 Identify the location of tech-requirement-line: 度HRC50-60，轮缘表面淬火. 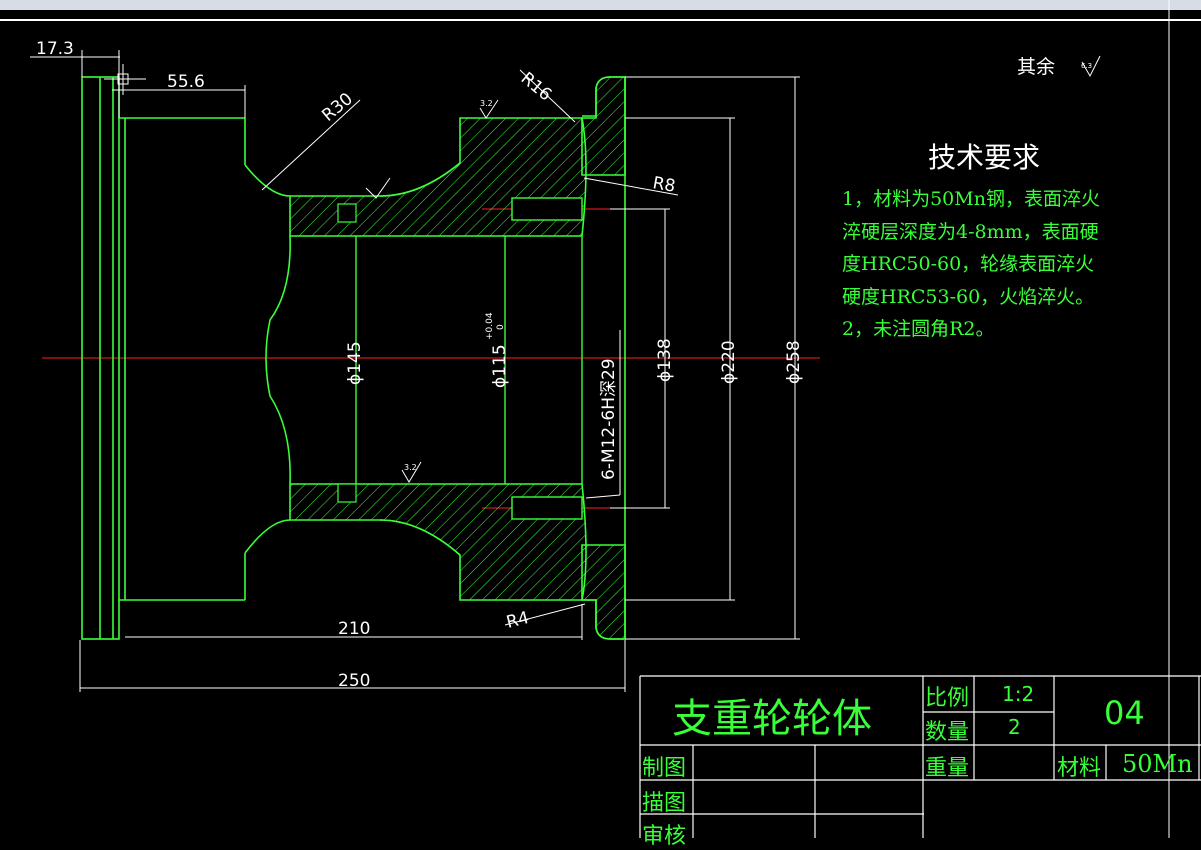
(968, 264).